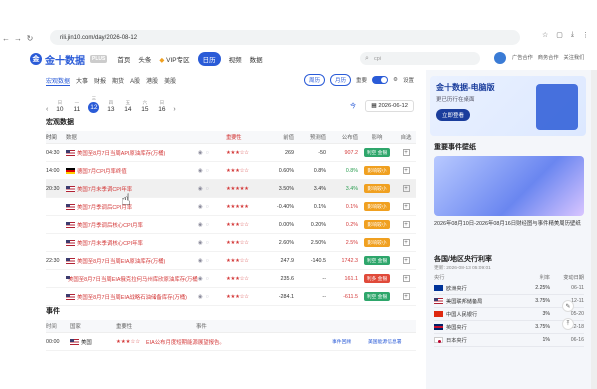 Image resolution: width=597 pixels, height=389 pixels. What do you see at coordinates (110, 225) in the screenshot?
I see `row-name: 美国7月季调后核心CPI月率` at bounding box center [110, 225].